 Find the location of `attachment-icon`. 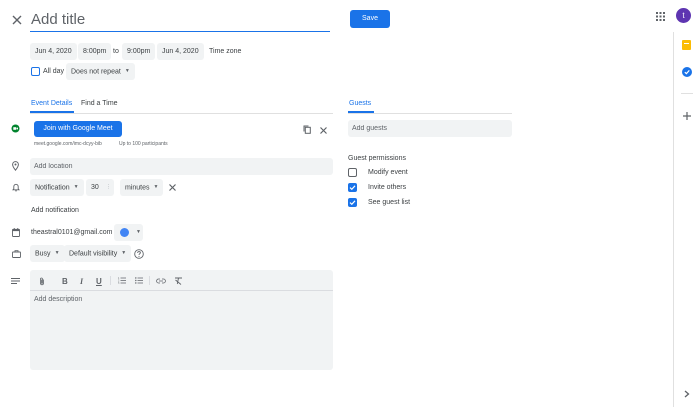

attachment-icon is located at coordinates (42, 281).